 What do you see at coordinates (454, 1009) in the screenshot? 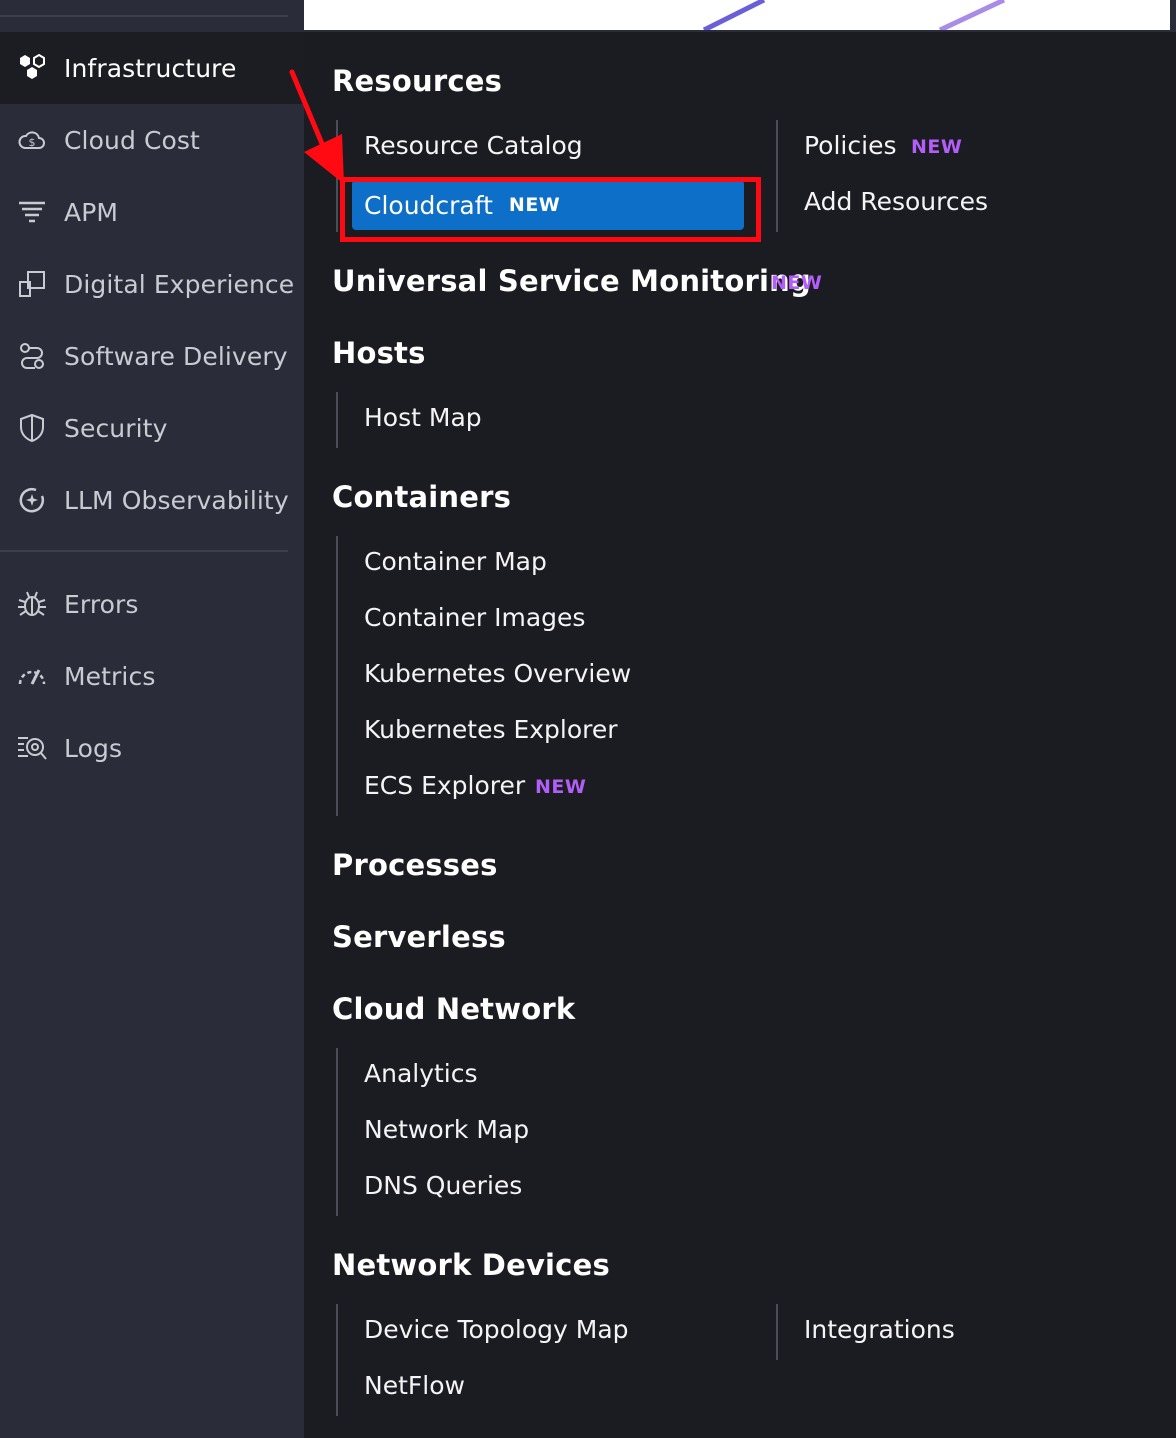
I see `section-title-cloud-network: Cloud Network` at bounding box center [454, 1009].